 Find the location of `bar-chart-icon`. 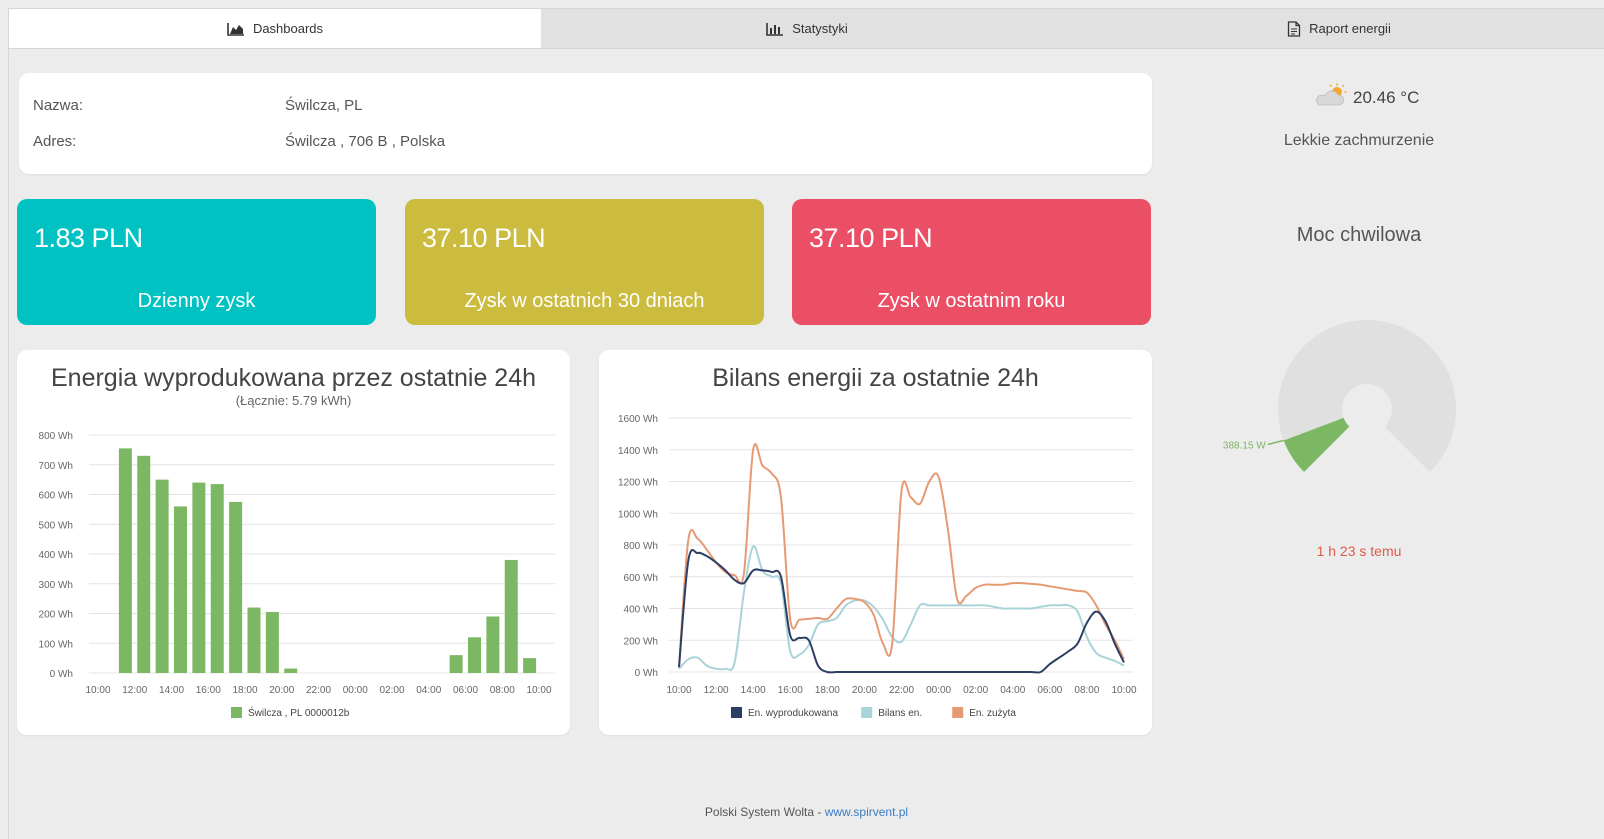

bar-chart-icon is located at coordinates (775, 29).